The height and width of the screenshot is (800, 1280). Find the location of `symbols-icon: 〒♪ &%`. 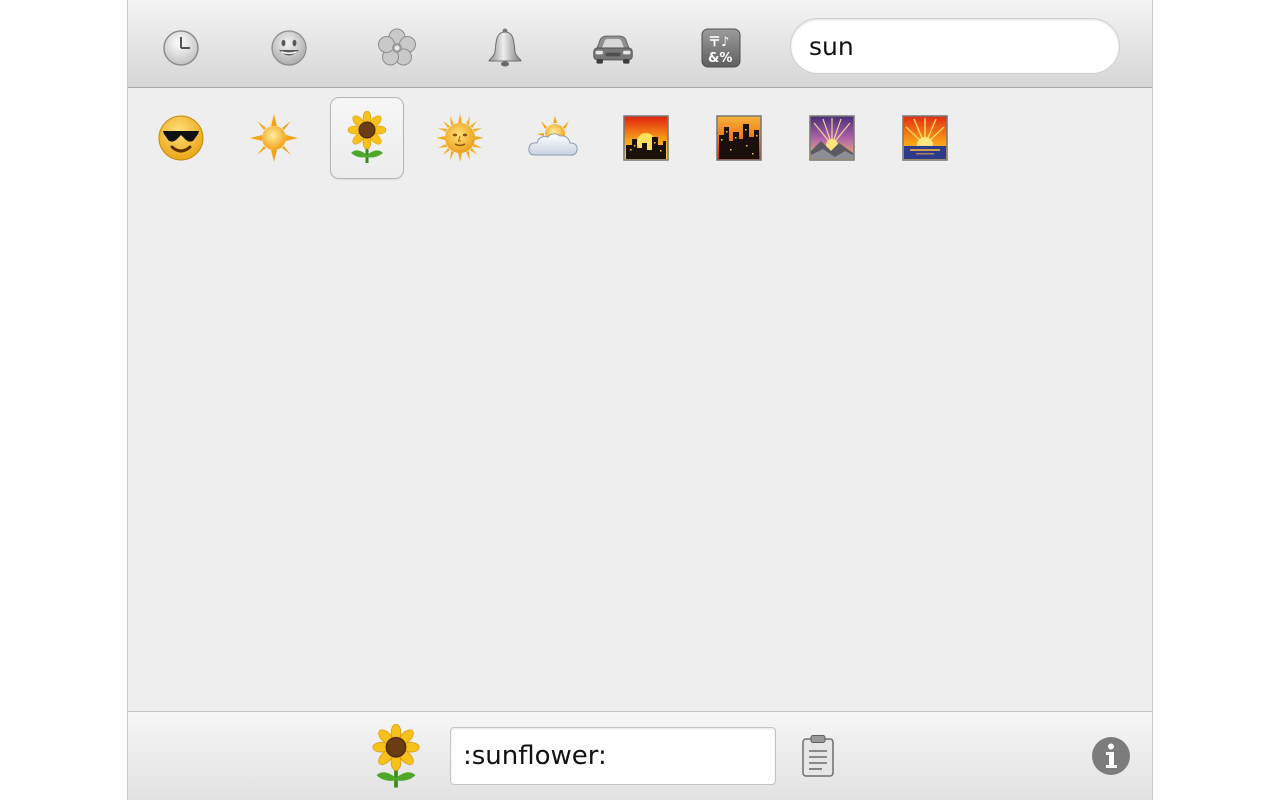

symbols-icon: 〒♪ &% is located at coordinates (721, 48).